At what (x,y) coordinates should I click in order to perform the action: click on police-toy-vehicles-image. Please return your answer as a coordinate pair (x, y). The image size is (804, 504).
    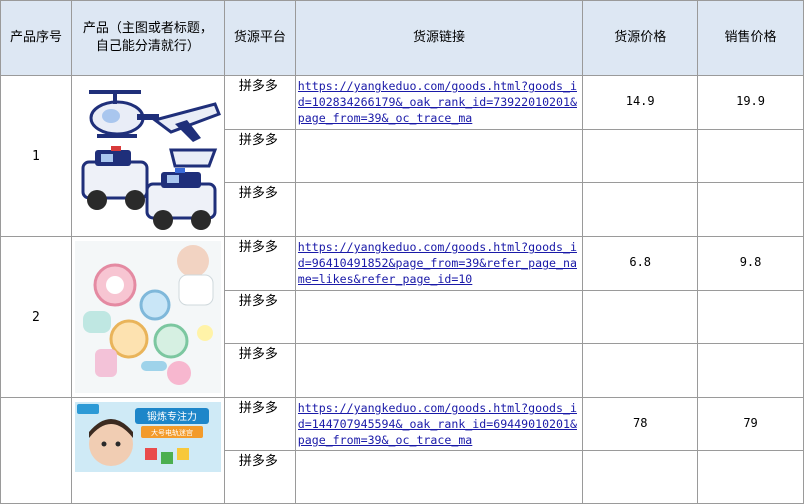
    Looking at the image, I should click on (147, 156).